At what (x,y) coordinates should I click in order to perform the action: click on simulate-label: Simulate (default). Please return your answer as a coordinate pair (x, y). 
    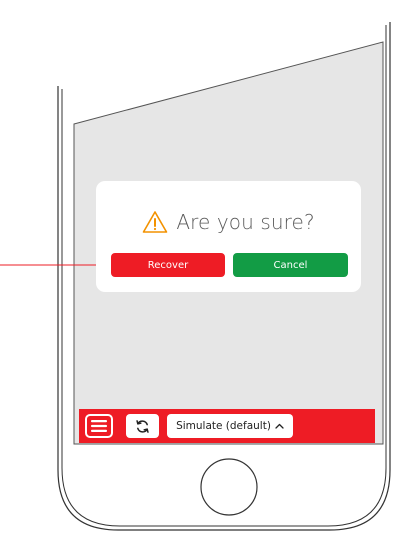
    Looking at the image, I should click on (223, 426).